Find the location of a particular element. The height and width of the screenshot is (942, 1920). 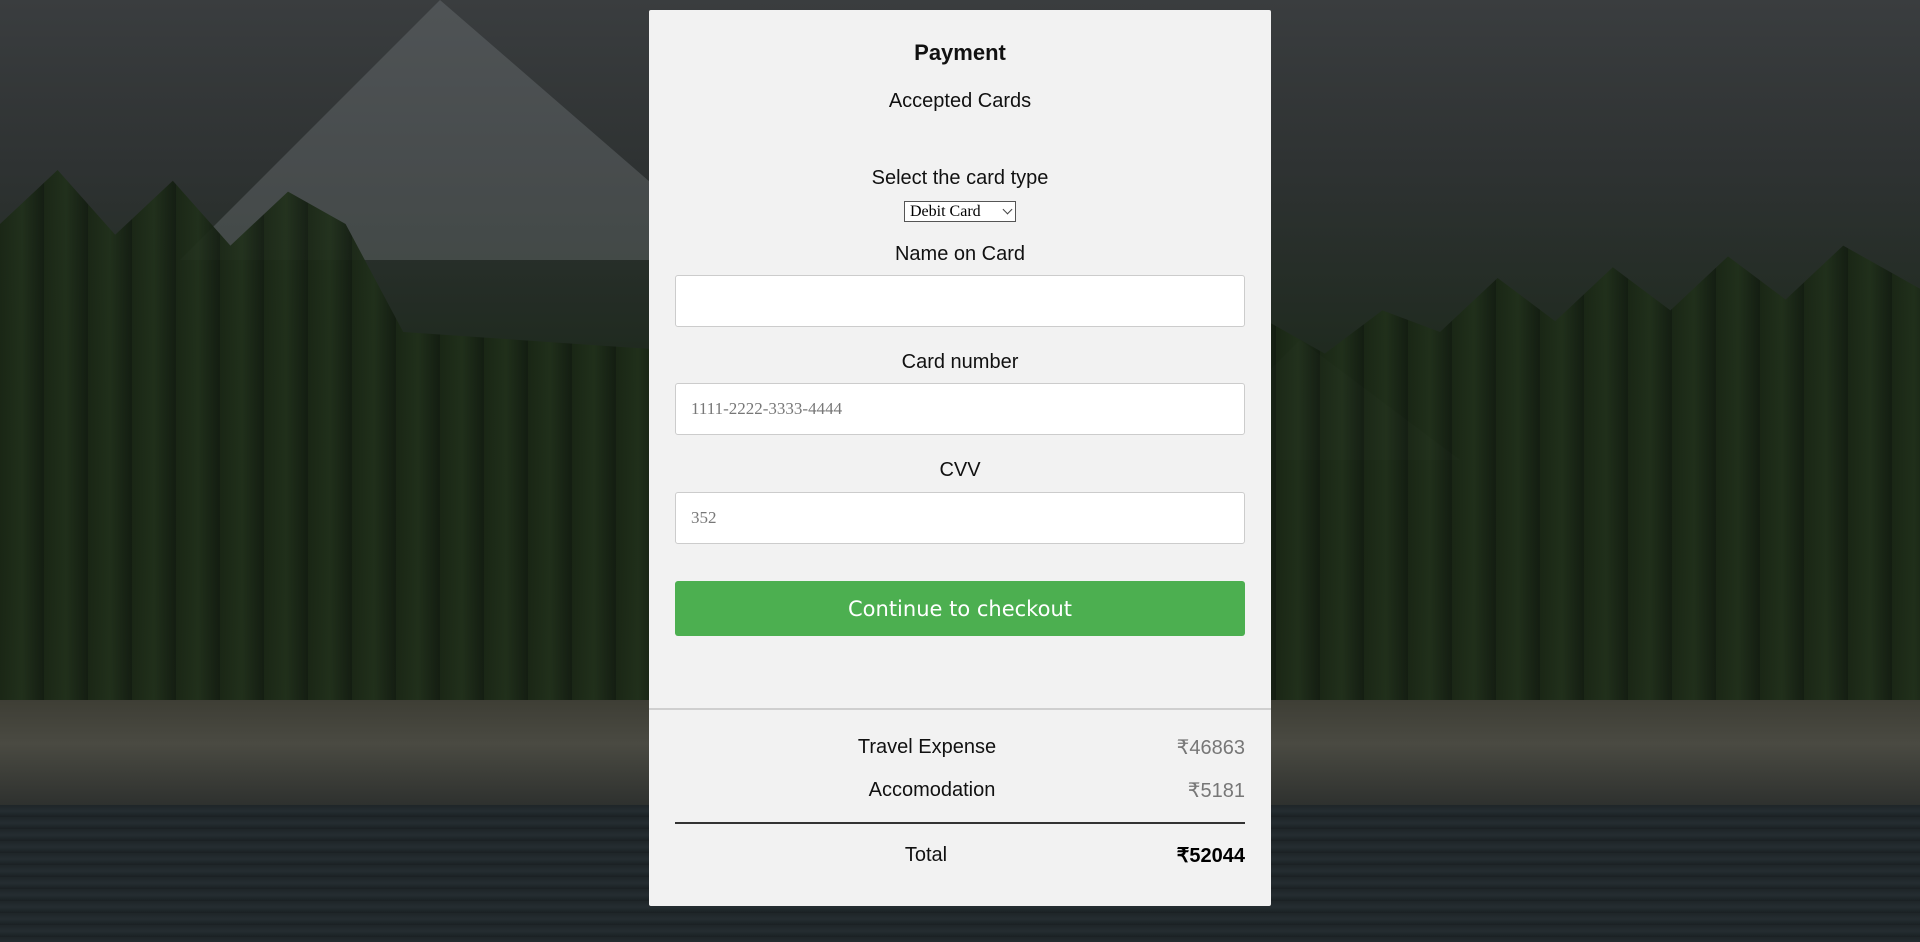

card-type-select-wrap: Debit Card is located at coordinates (960, 211).